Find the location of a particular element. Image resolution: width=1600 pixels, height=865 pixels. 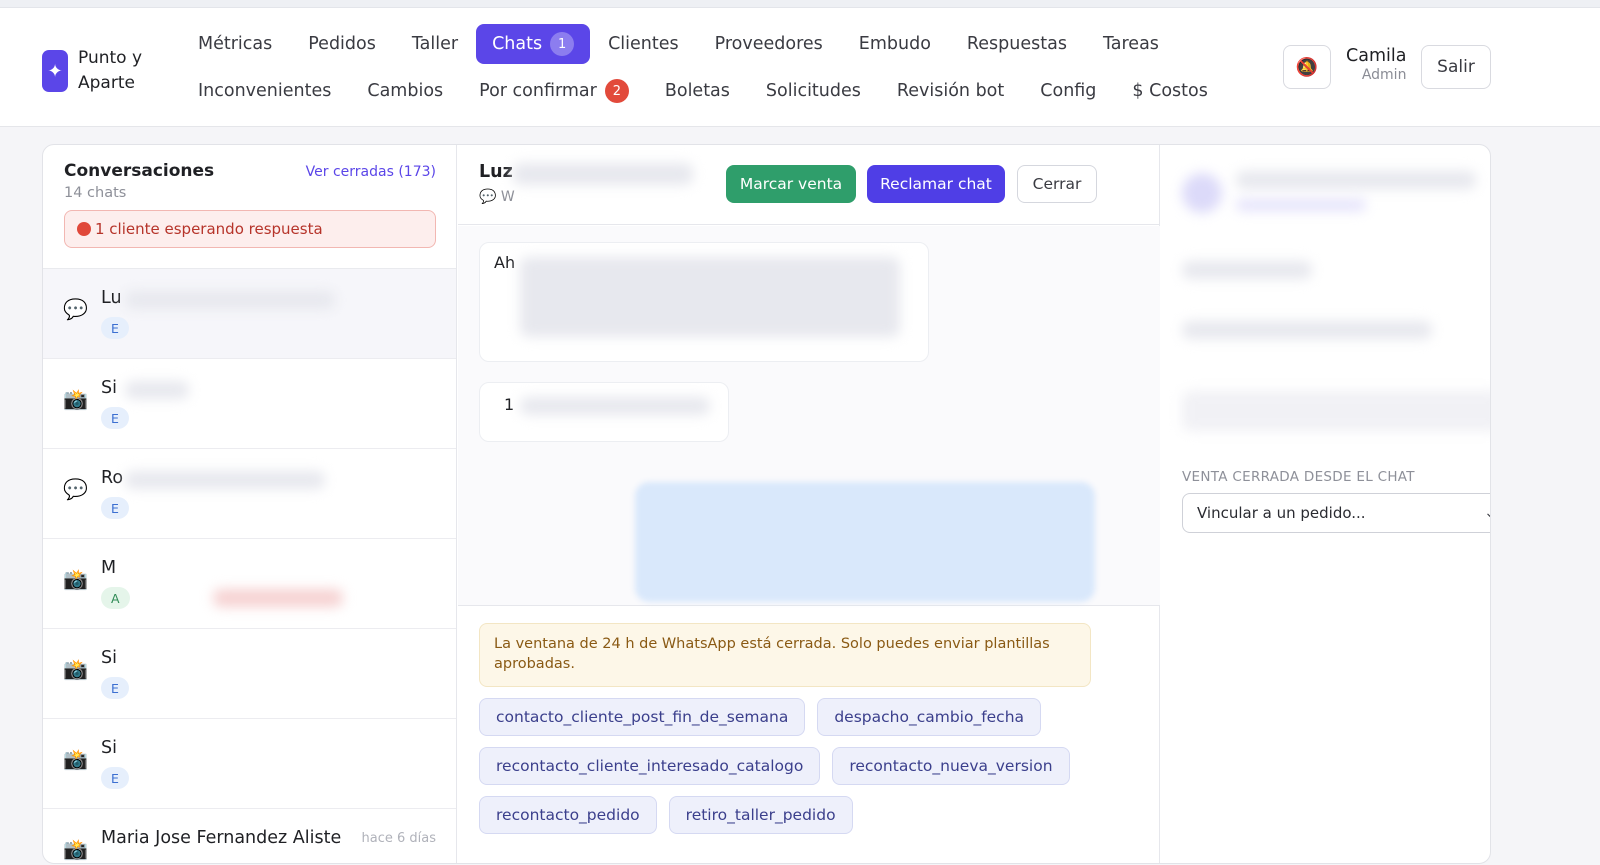

mark-sale-button: Marcar venta is located at coordinates (791, 184).